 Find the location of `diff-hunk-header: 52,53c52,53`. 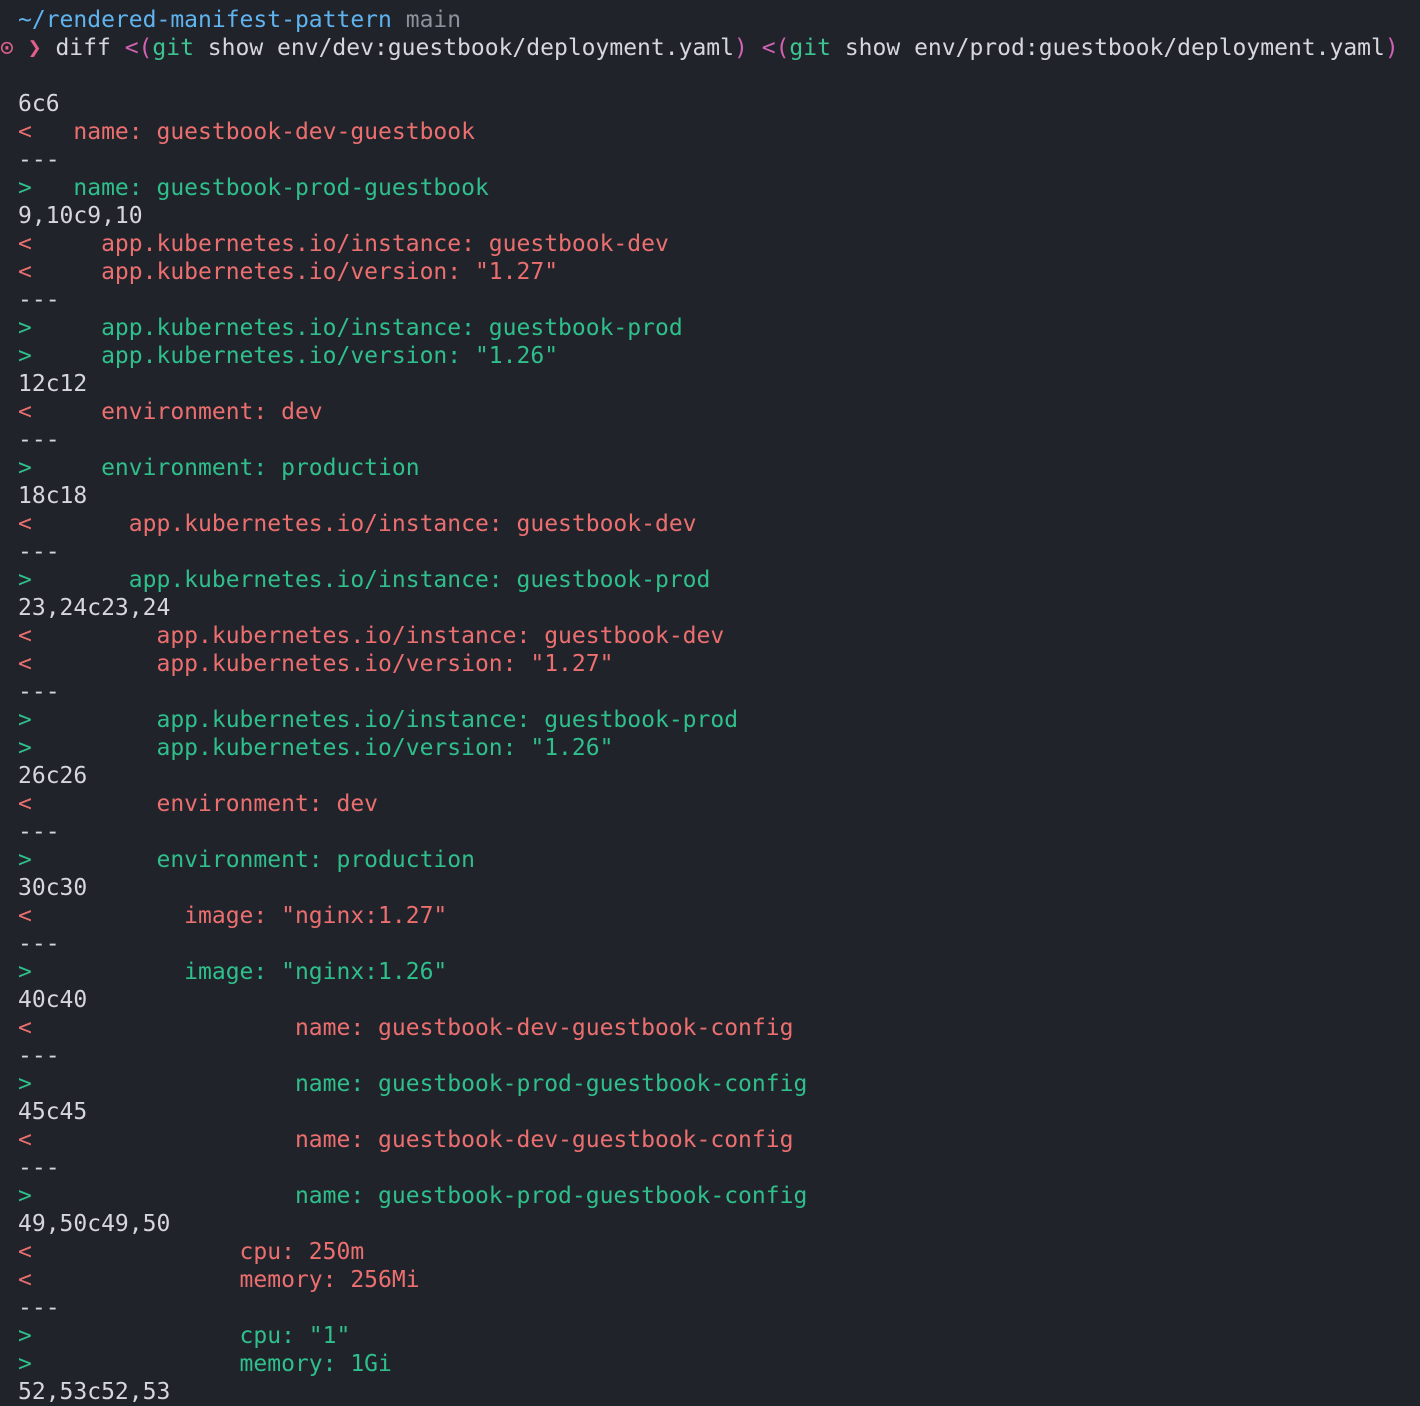

diff-hunk-header: 52,53c52,53 is located at coordinates (94, 1392).